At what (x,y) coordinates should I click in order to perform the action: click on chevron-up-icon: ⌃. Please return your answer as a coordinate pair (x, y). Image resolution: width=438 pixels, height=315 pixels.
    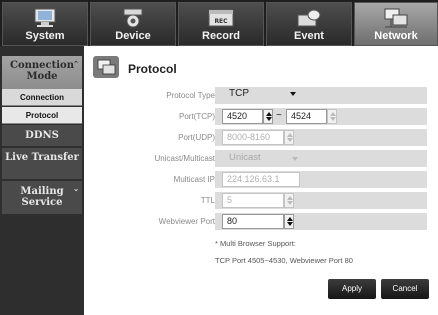
    Looking at the image, I should click on (76, 63).